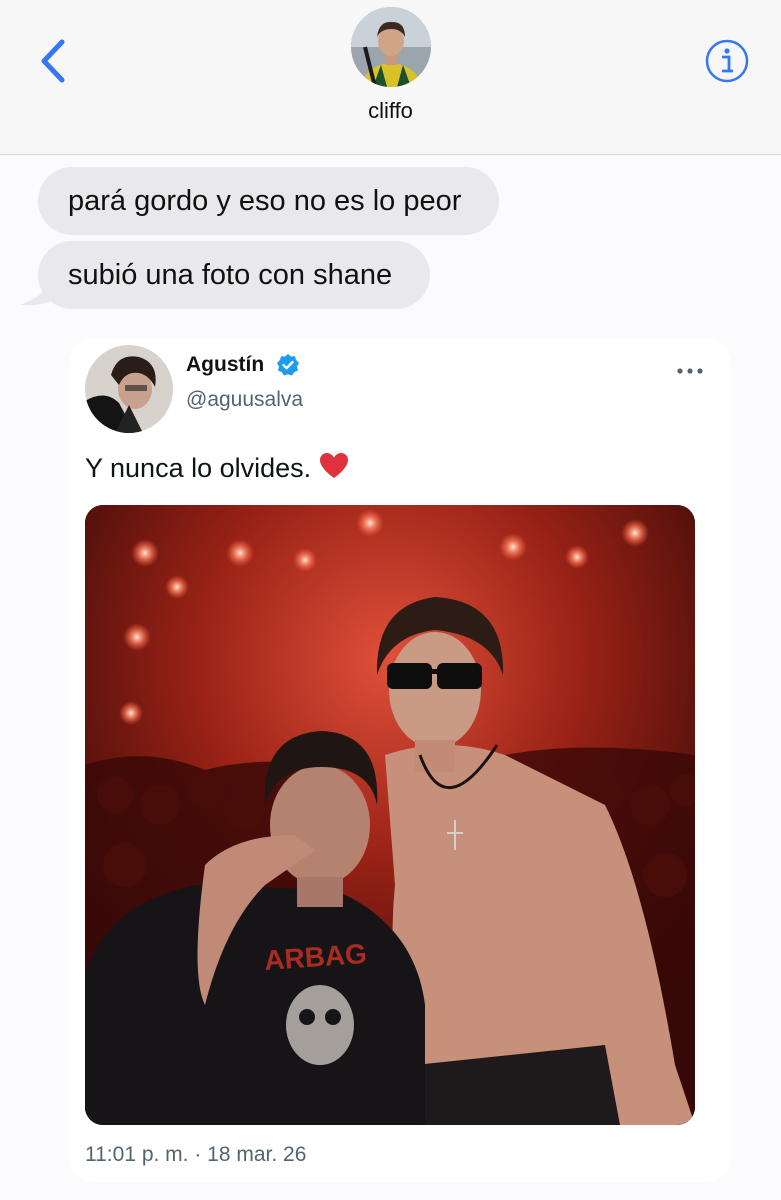 This screenshot has width=781, height=1200. Describe the element at coordinates (269, 201) in the screenshot. I see `message-bubble: pará gordo y eso no es lo peor` at that location.